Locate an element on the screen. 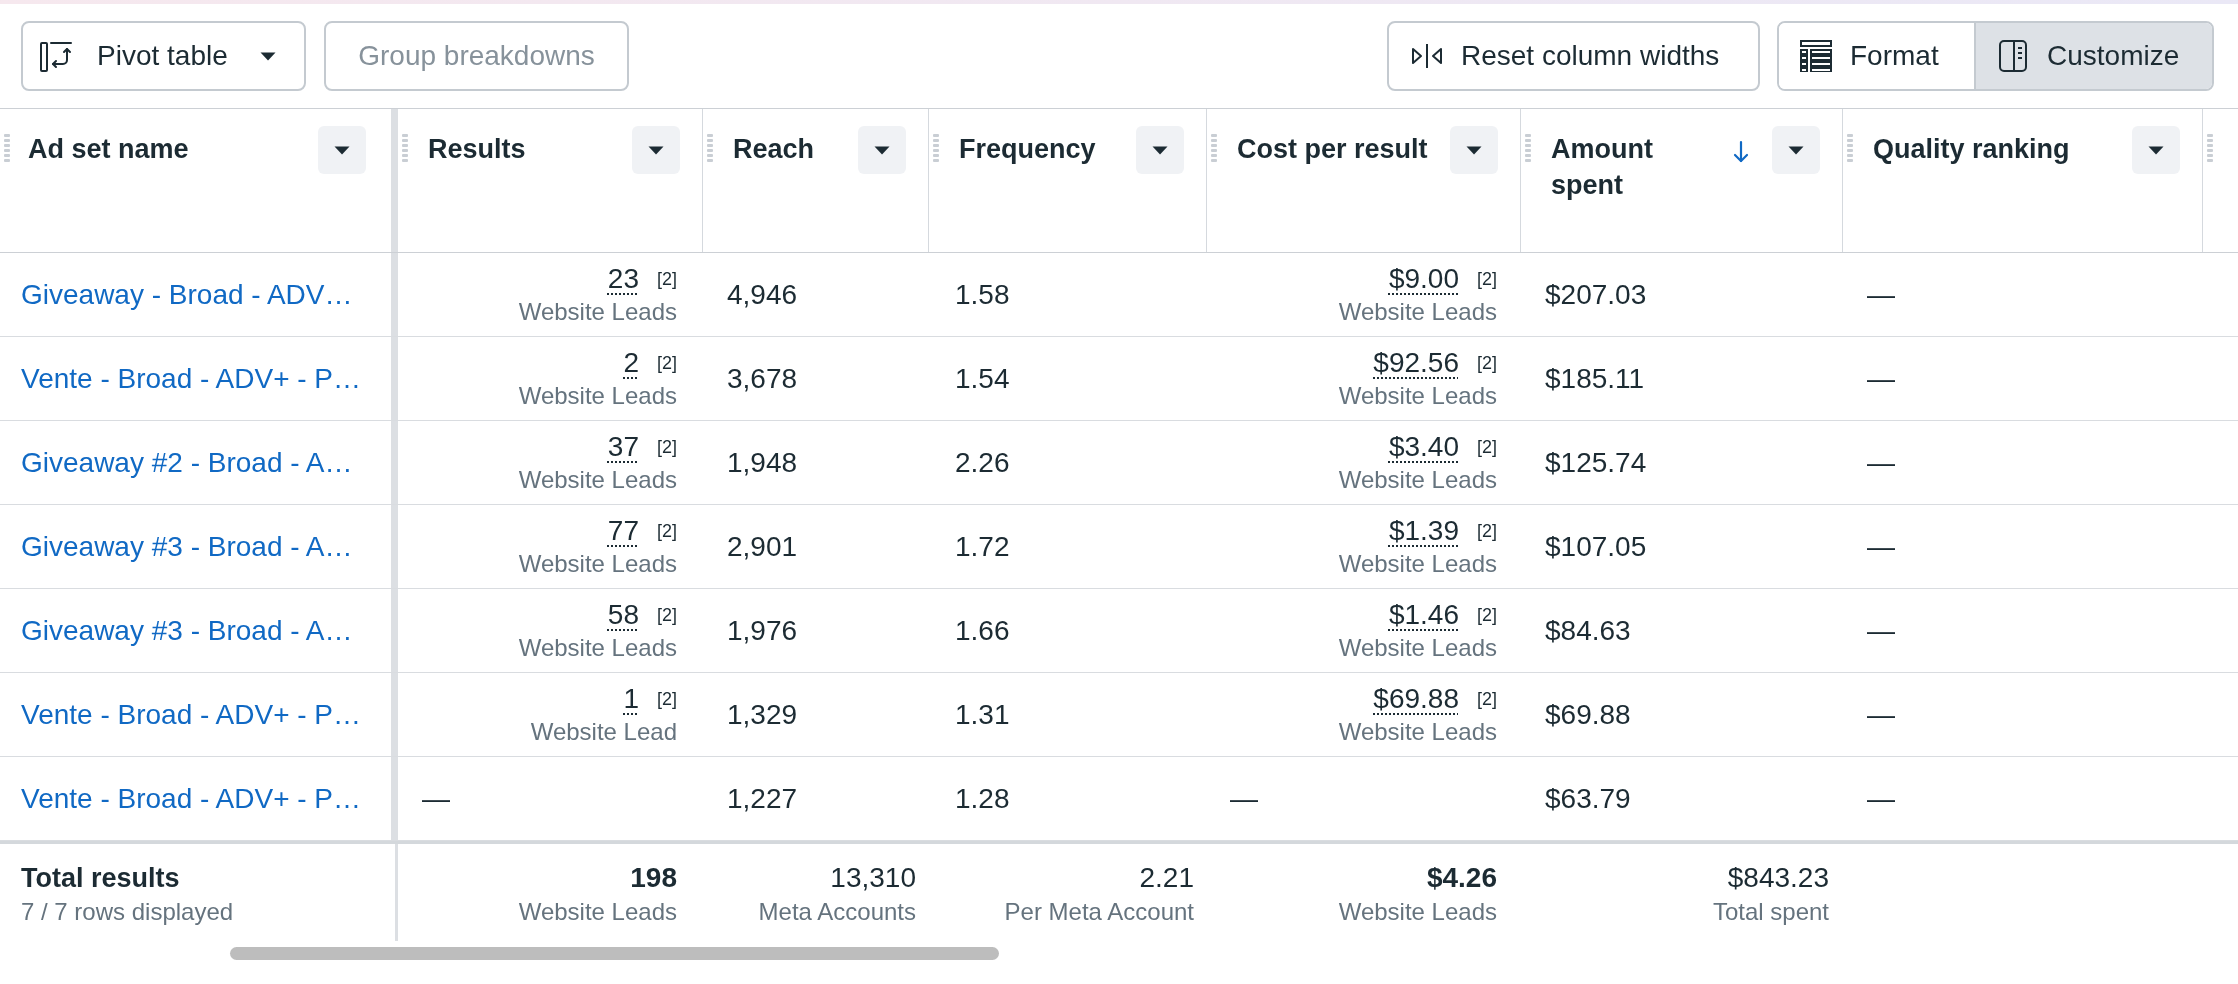 This screenshot has width=2238, height=984. rows-displayed-count: 7 / 7 rows displayed is located at coordinates (127, 912).